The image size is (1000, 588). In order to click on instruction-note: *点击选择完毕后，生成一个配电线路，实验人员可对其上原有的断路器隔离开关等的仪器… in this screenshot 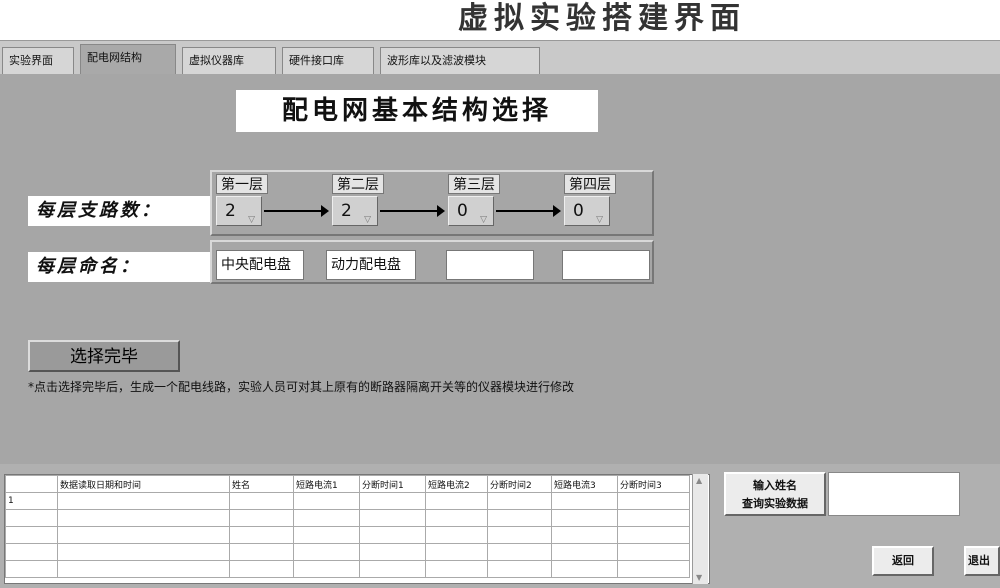, I will do `click(301, 387)`.